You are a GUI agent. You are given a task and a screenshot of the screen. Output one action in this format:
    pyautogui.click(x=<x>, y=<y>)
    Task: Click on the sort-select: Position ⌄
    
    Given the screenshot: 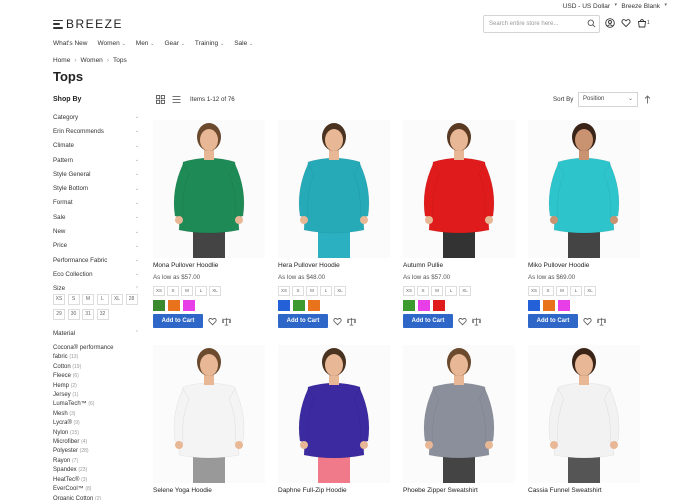 What is the action you would take?
    pyautogui.click(x=608, y=99)
    